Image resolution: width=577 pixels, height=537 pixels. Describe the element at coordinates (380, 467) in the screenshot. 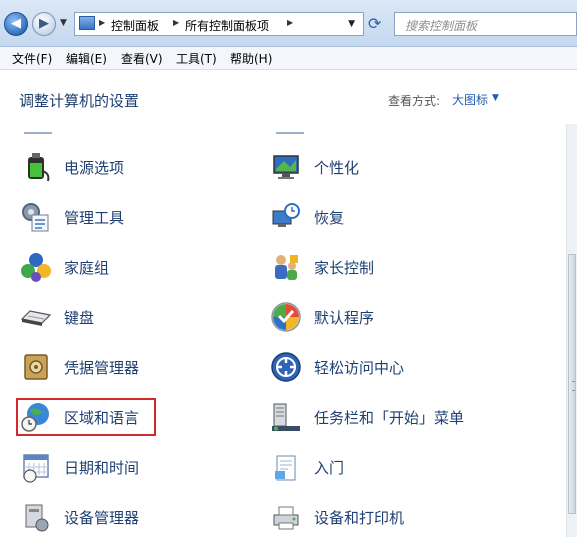

I see `item-getting-started: 入门` at that location.